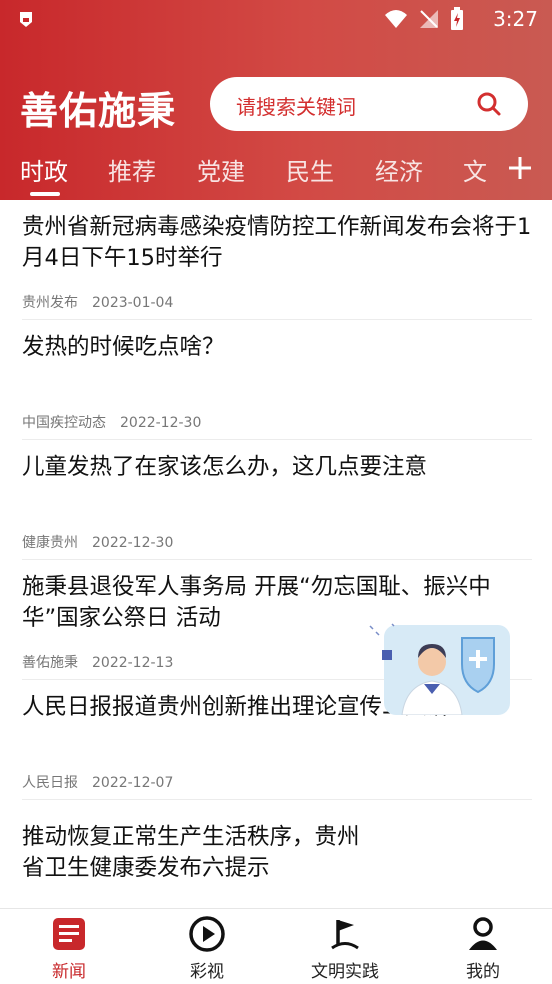 Image resolution: width=552 pixels, height=984 pixels. Describe the element at coordinates (345, 972) in the screenshot. I see `nav-label: 文明实践` at that location.